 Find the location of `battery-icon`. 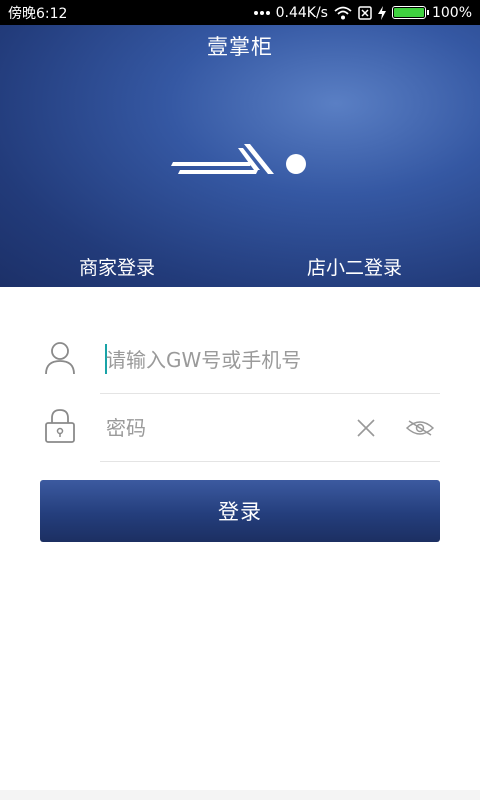

battery-icon is located at coordinates (410, 12).